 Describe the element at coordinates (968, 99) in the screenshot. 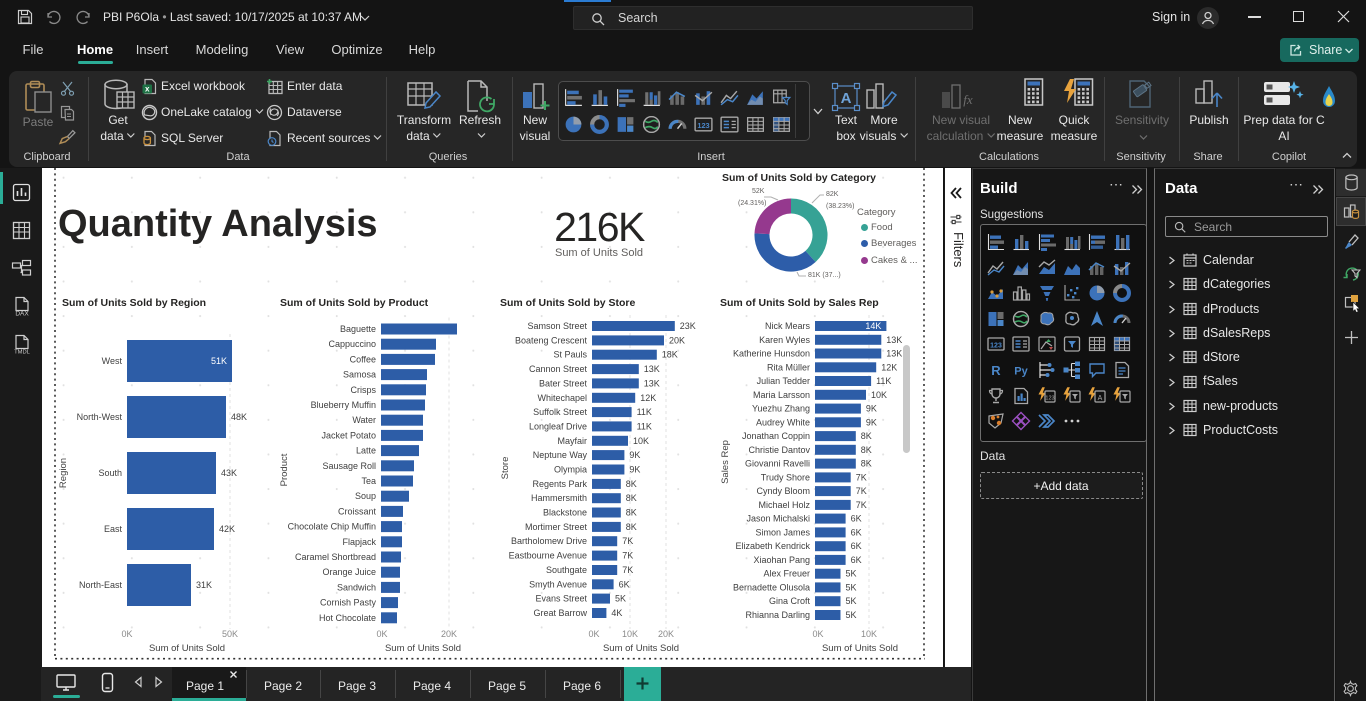

I see `svg-text: fx` at that location.